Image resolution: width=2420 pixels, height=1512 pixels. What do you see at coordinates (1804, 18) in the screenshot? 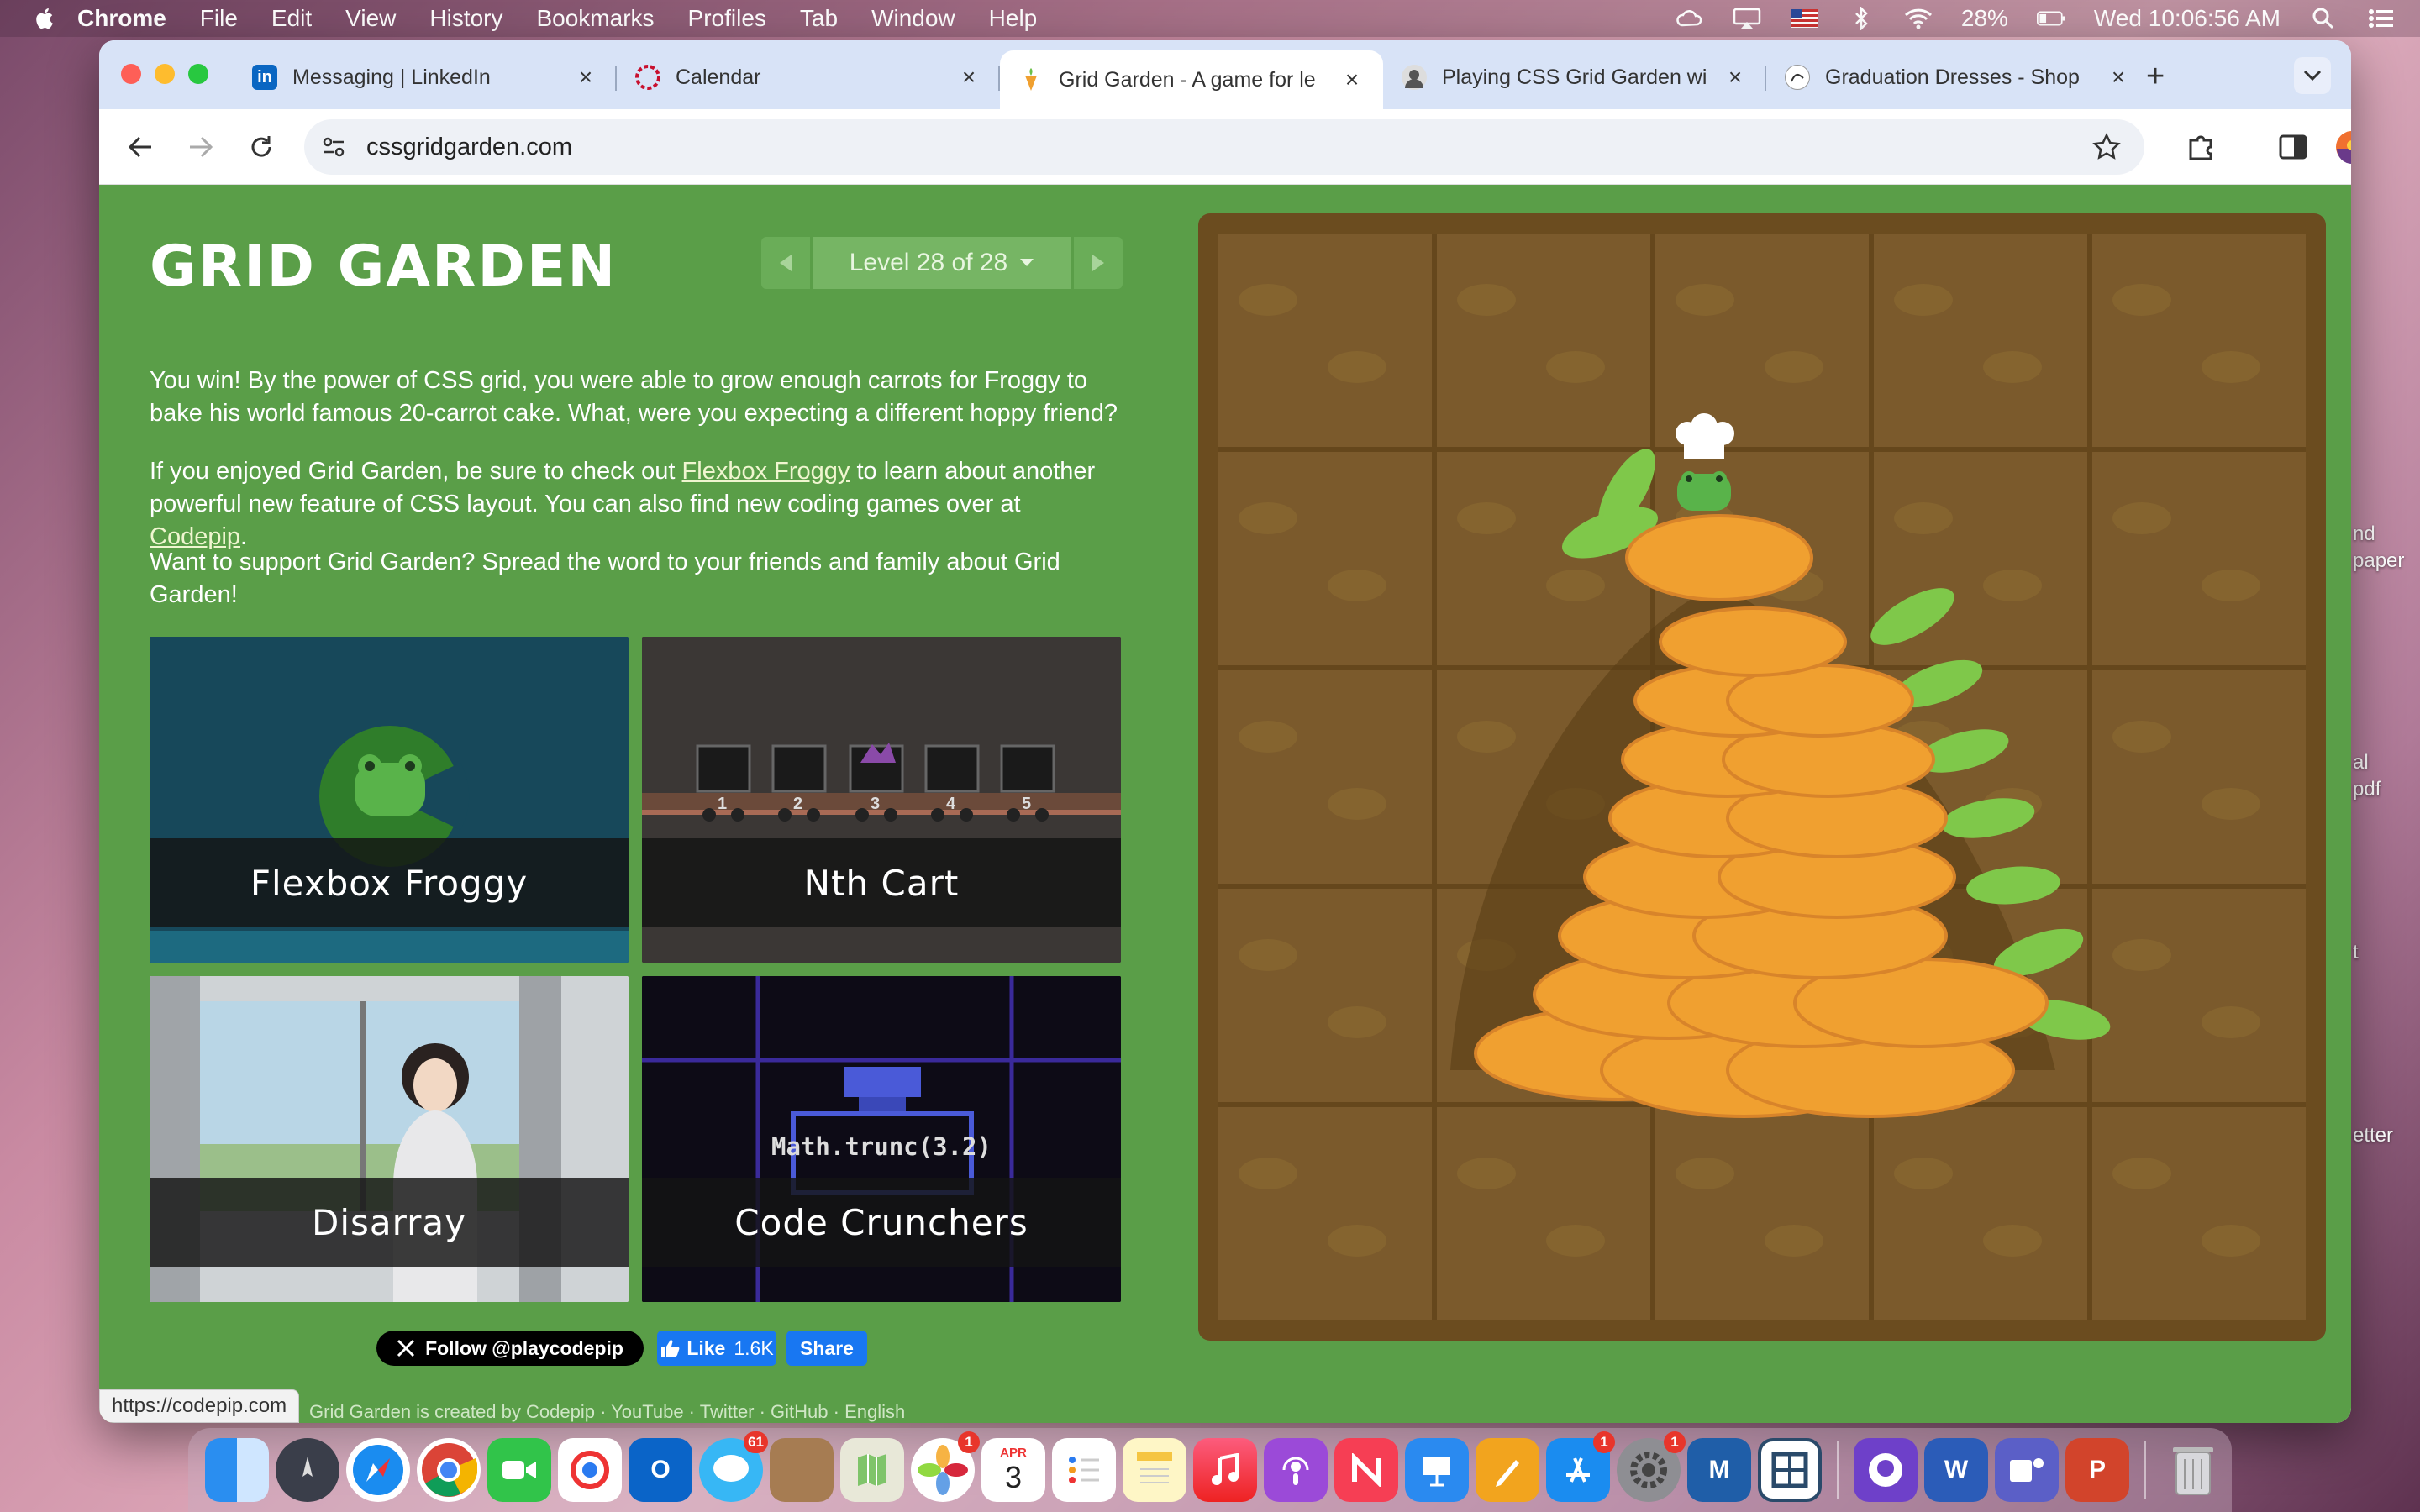
I see `us-flag-icon` at bounding box center [1804, 18].